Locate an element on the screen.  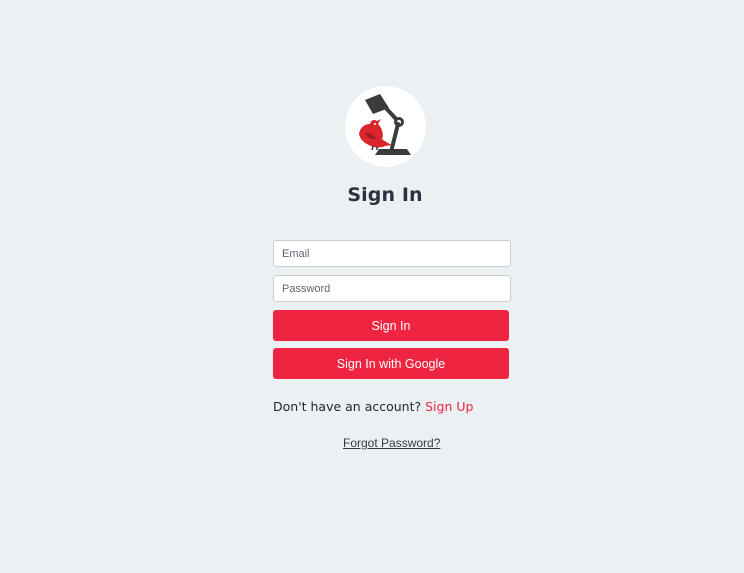
sign-in-button: Sign In is located at coordinates (391, 325).